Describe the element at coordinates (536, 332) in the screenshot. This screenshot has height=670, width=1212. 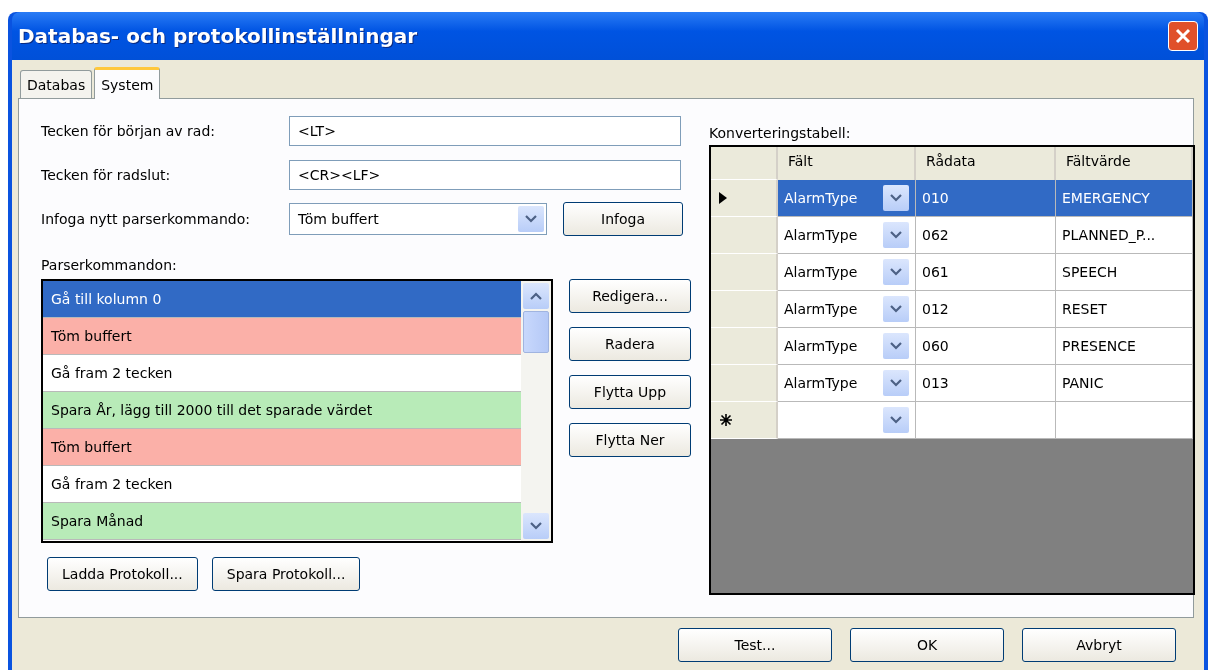
I see `scrollbar-thumb` at that location.